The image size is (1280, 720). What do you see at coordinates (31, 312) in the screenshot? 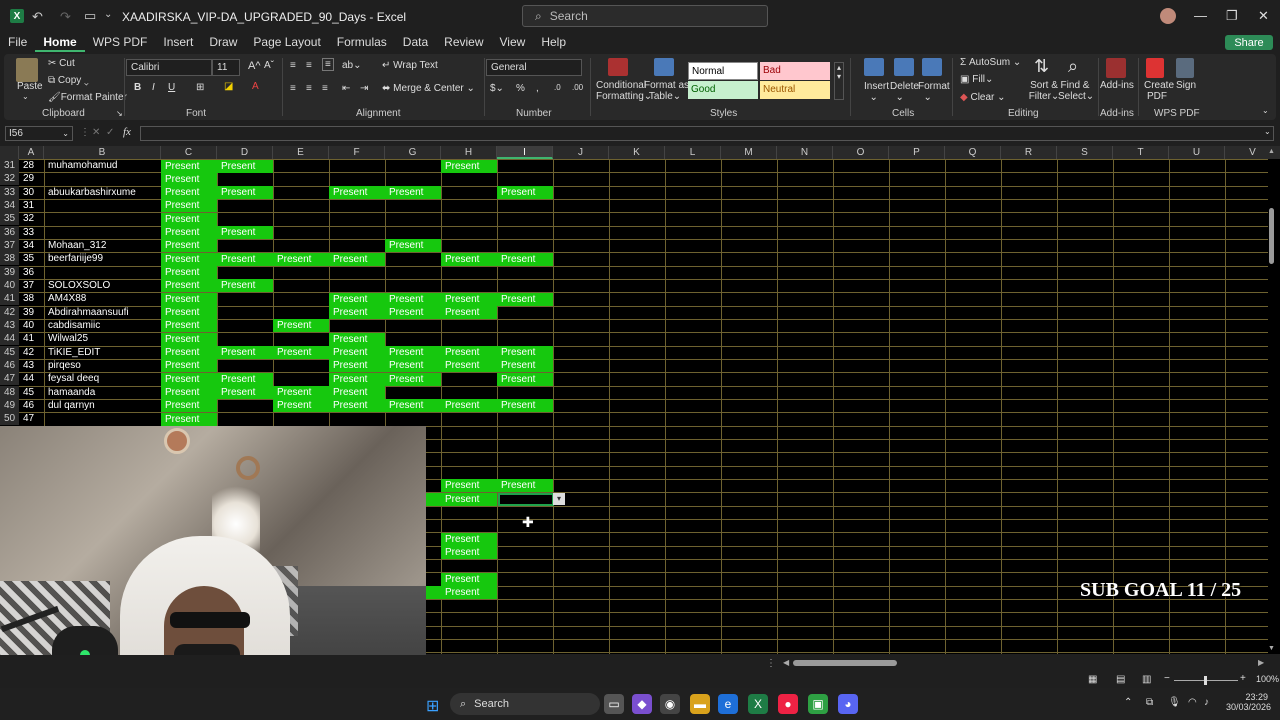
I see `cell-number: 39` at bounding box center [31, 312].